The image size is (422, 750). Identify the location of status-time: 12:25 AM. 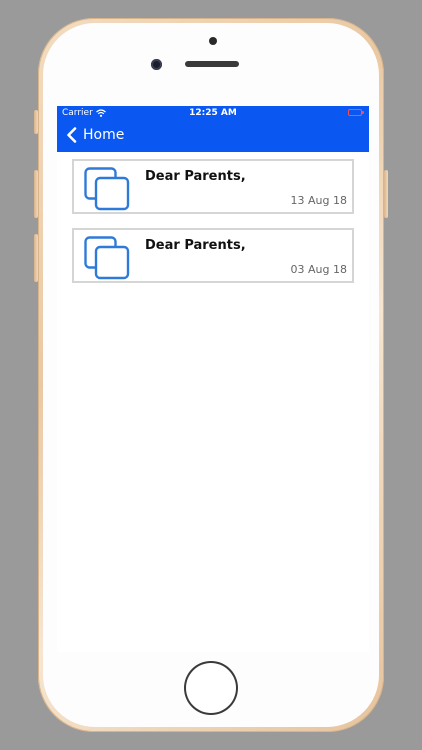
(213, 113).